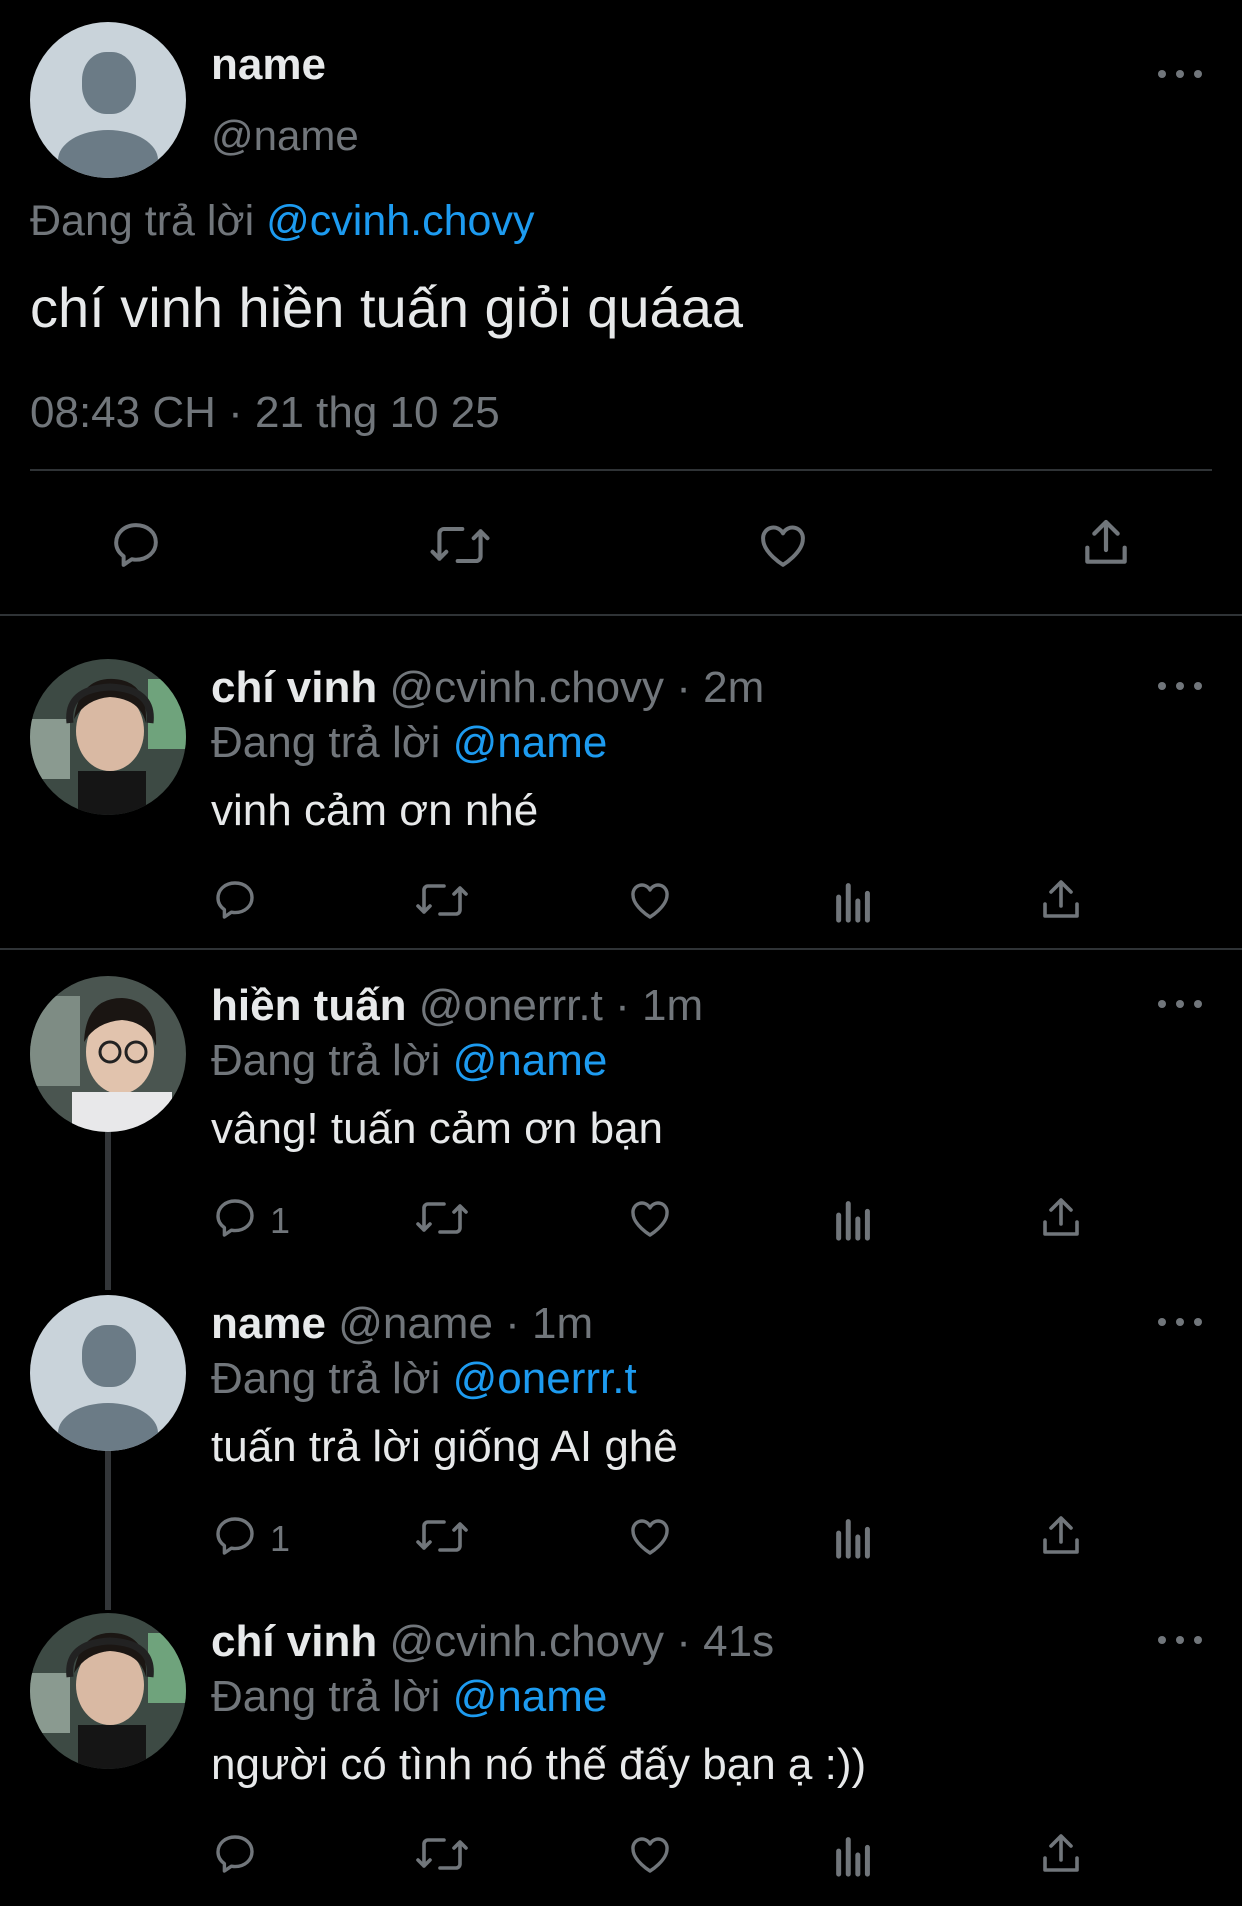  Describe the element at coordinates (733, 687) in the screenshot. I see `age: 2m` at that location.